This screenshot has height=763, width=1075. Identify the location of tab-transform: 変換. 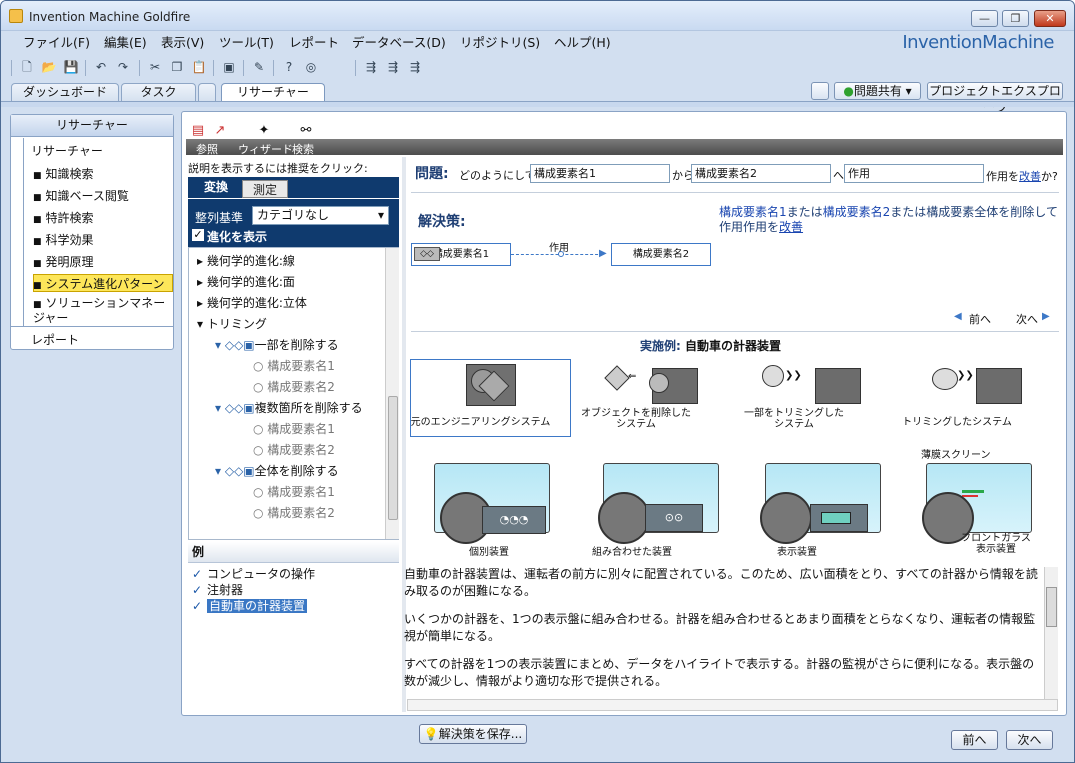
(216, 188).